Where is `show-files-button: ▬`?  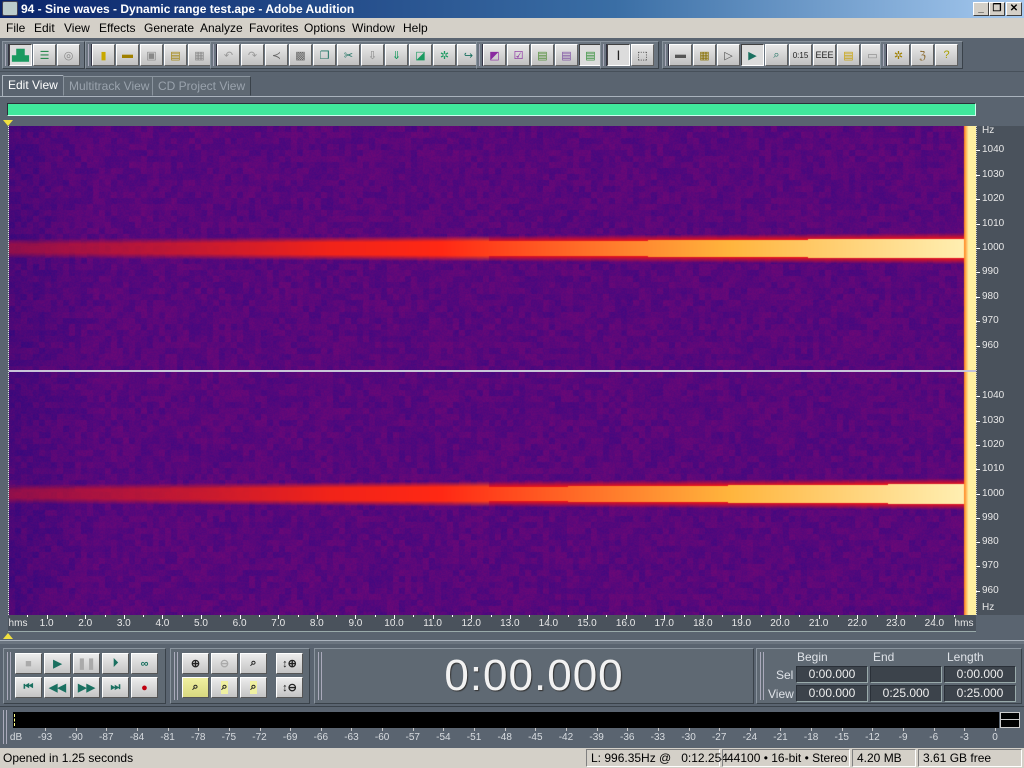
show-files-button: ▬ is located at coordinates (680, 55).